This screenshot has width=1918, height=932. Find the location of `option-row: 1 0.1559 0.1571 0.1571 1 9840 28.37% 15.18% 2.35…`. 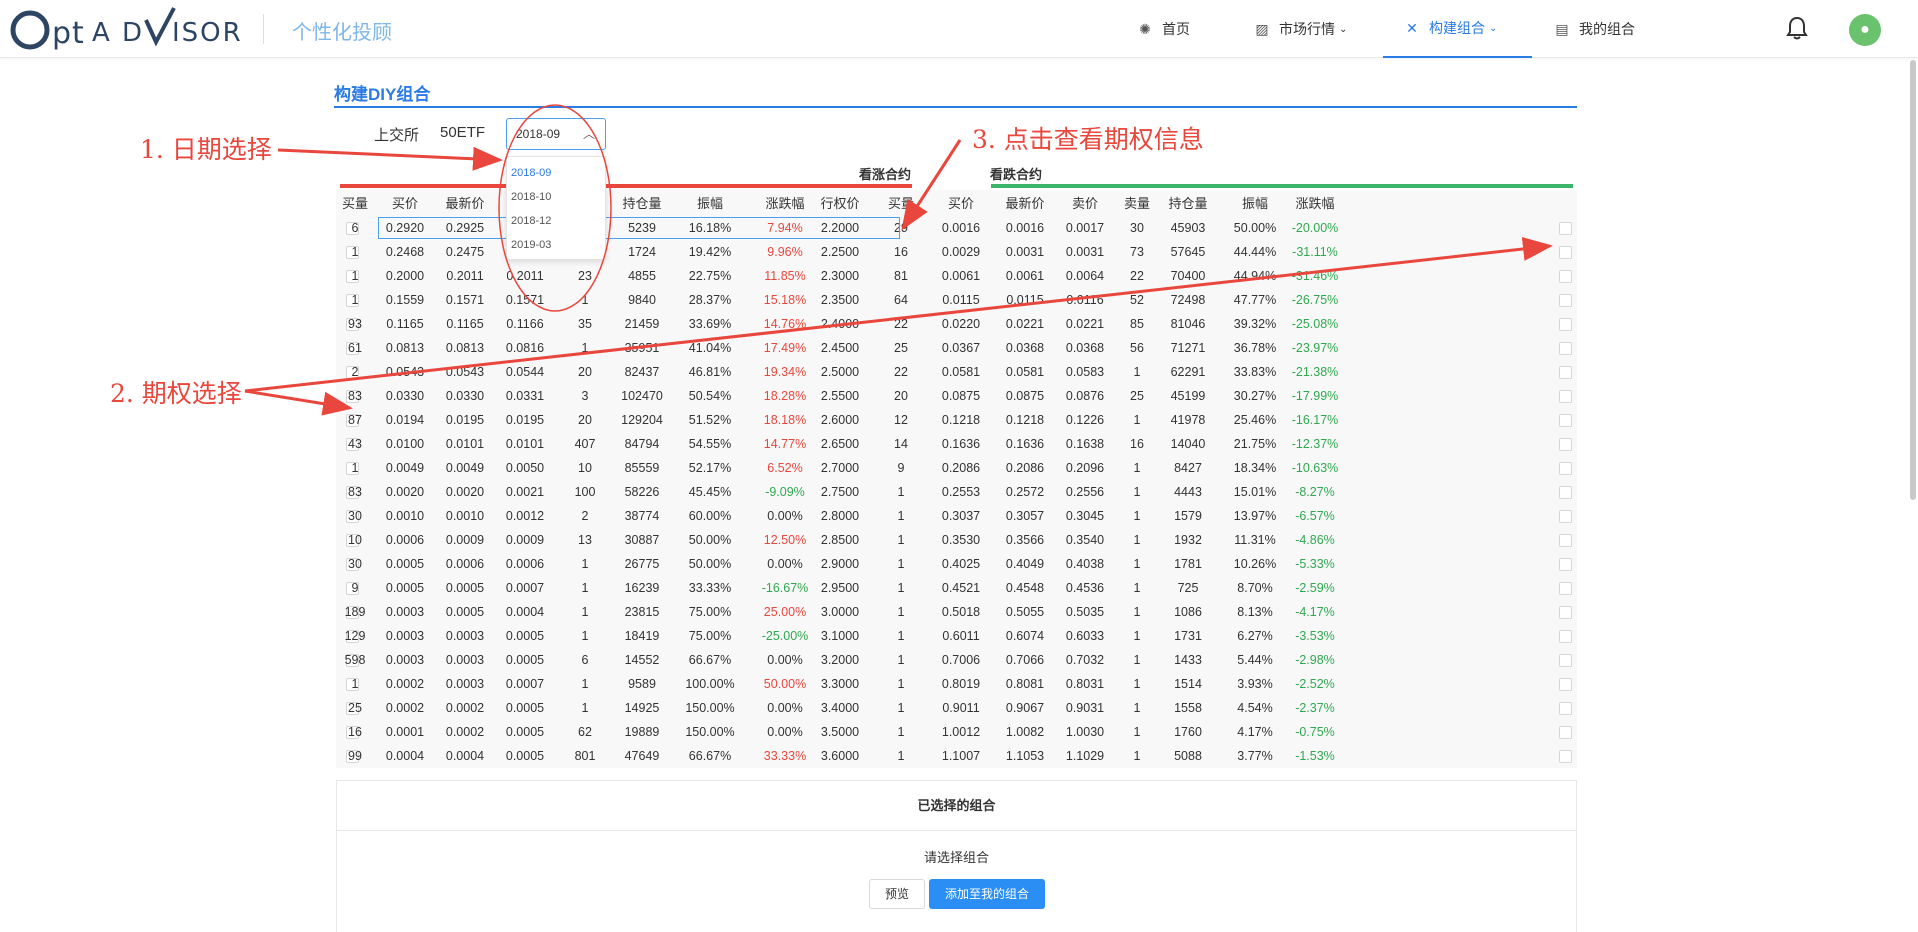

option-row: 1 0.1559 0.1571 0.1571 1 9840 28.37% 15.18% 2.35… is located at coordinates (956, 300).